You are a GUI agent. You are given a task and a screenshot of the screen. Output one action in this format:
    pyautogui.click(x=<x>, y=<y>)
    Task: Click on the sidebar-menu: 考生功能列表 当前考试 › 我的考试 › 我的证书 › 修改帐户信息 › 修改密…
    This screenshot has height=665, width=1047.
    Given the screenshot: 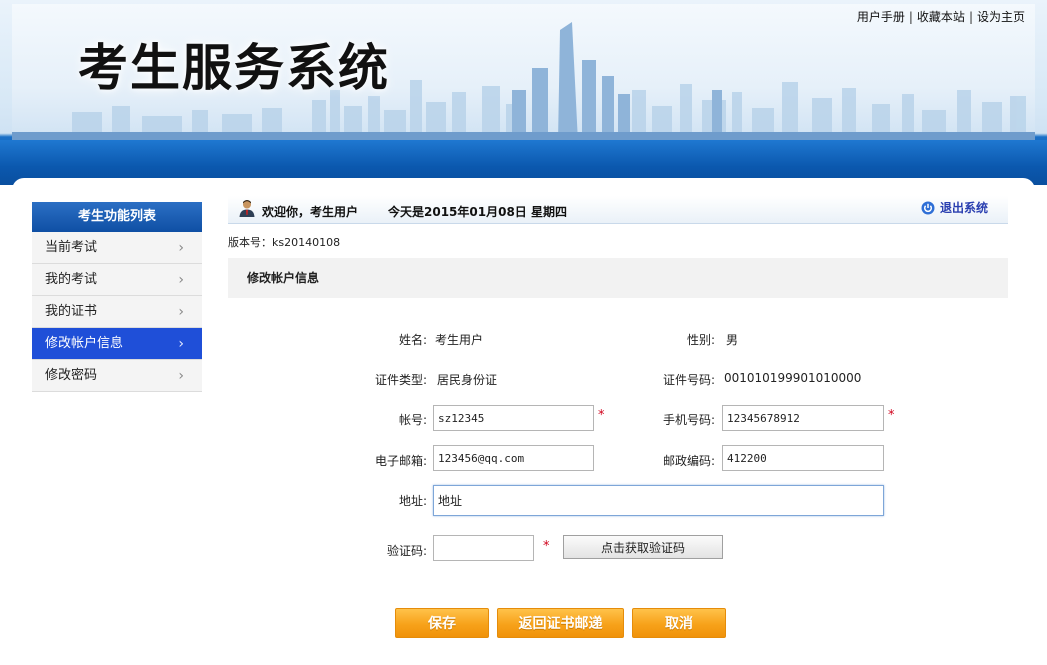 What is the action you would take?
    pyautogui.click(x=117, y=297)
    